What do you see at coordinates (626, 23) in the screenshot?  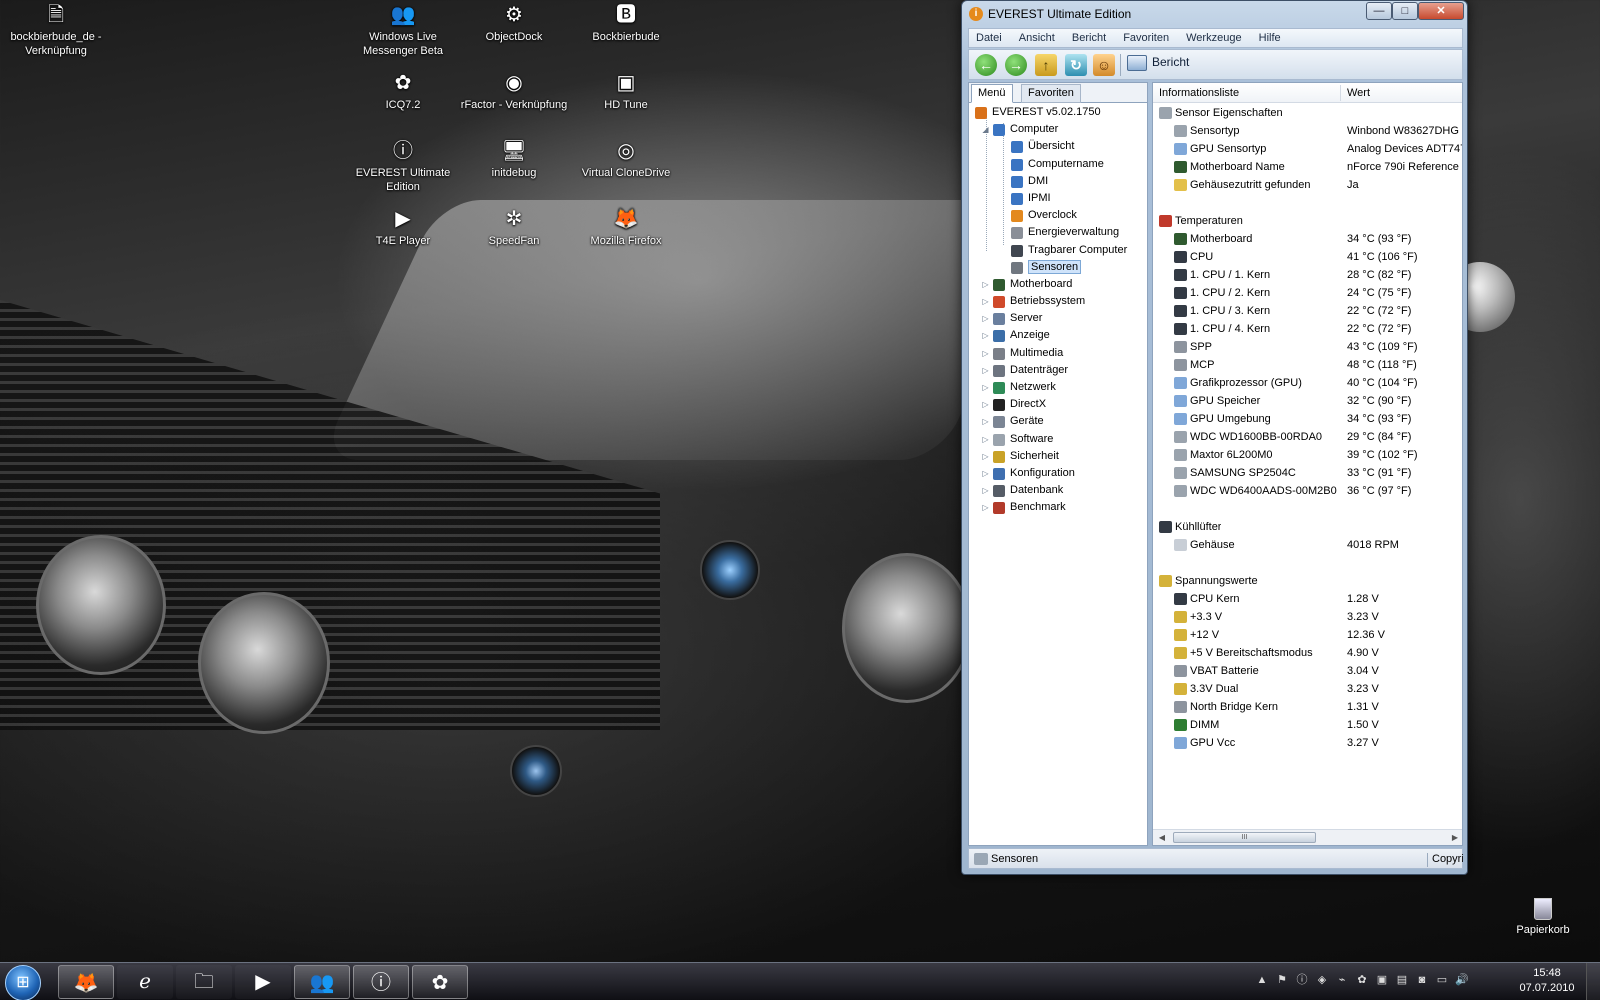 I see `desktop-icon: 🅱 Bockbierbude` at bounding box center [626, 23].